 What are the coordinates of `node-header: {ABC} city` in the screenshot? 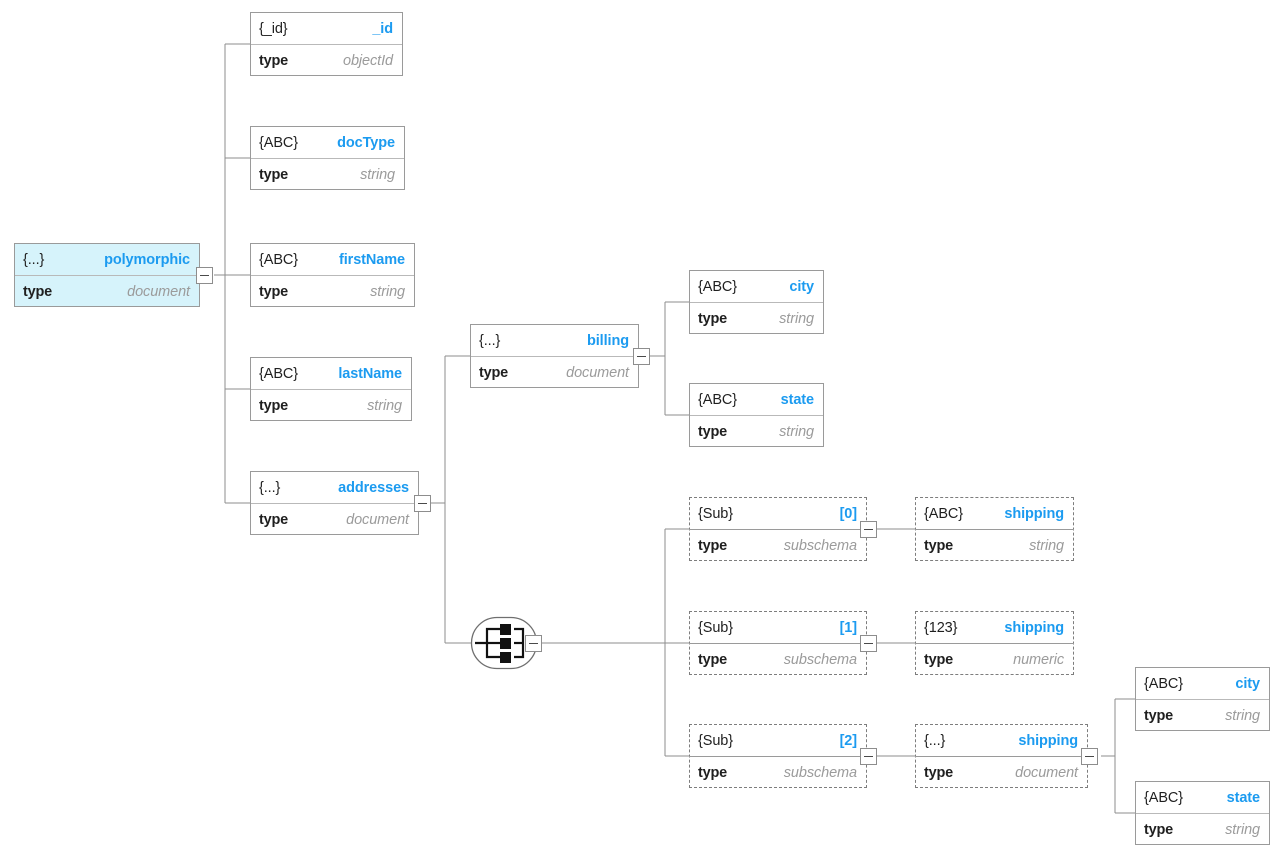 It's located at (756, 287).